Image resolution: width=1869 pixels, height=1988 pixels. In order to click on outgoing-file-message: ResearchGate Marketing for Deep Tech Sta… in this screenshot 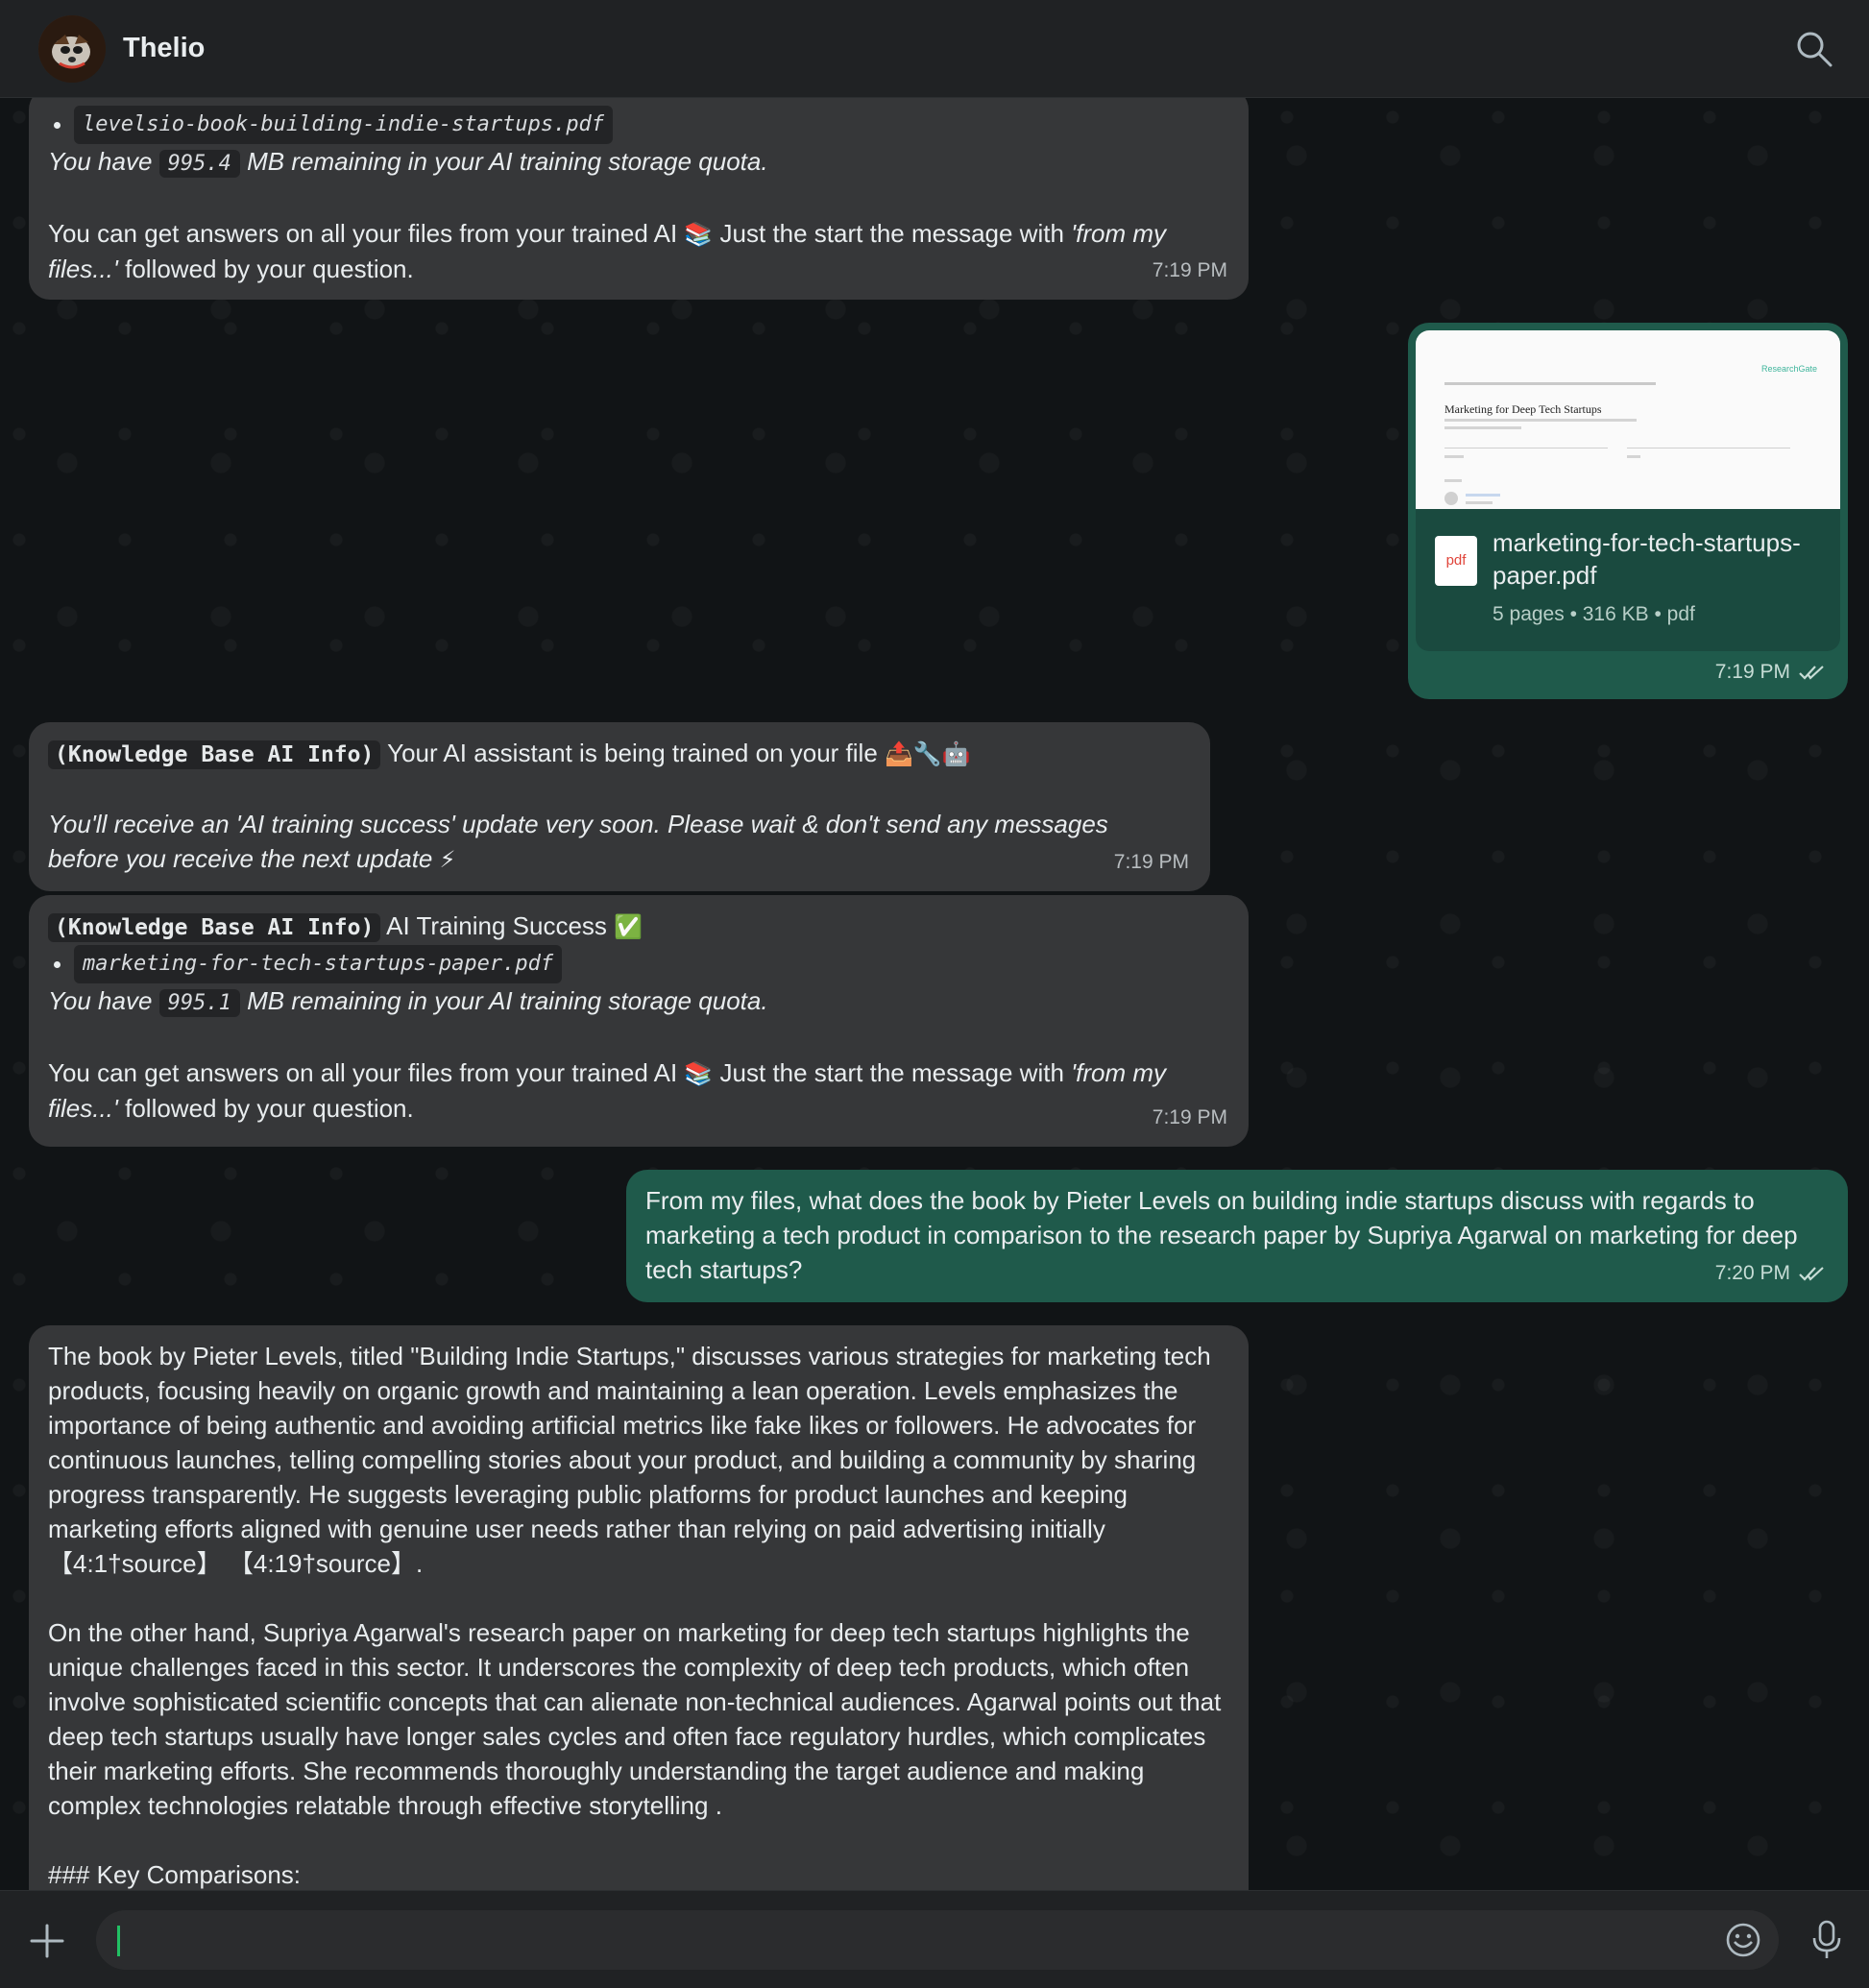, I will do `click(1628, 511)`.